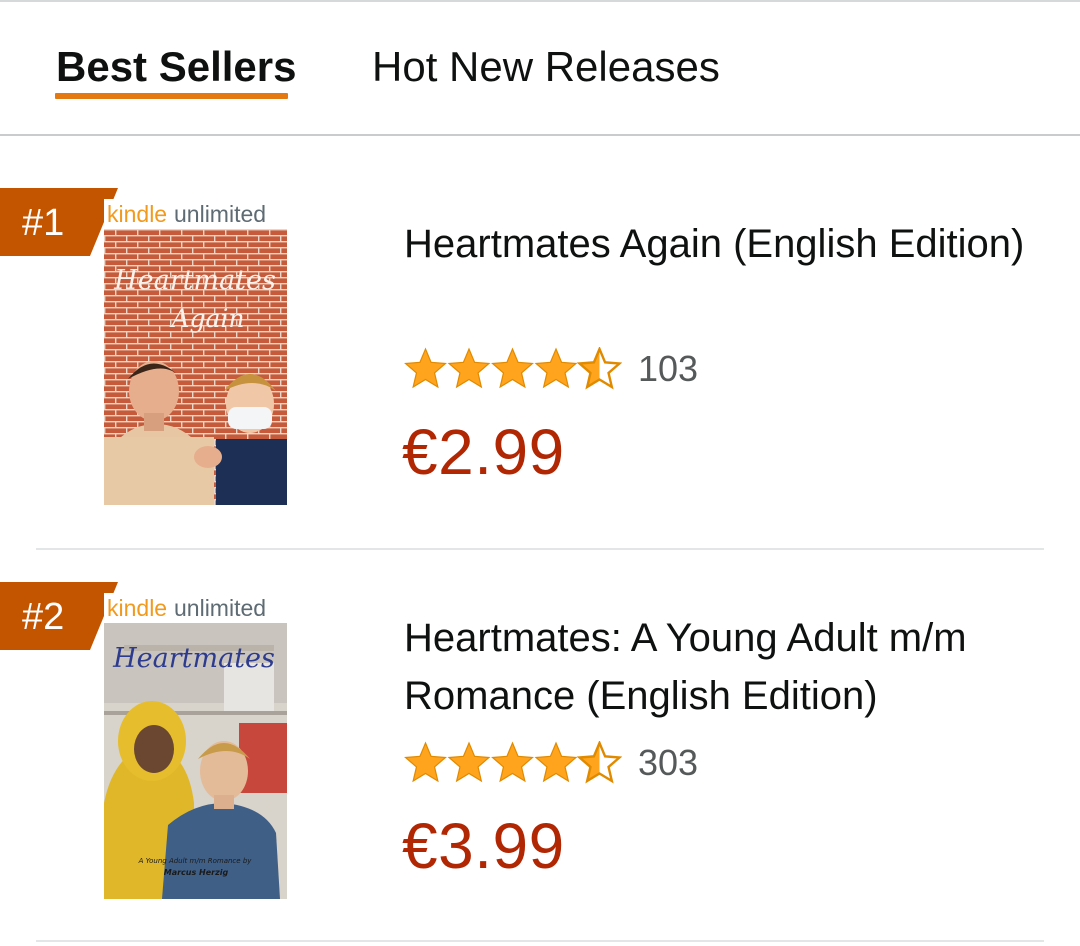 This screenshot has width=1080, height=946. Describe the element at coordinates (43, 617) in the screenshot. I see `rank-label: #2` at that location.